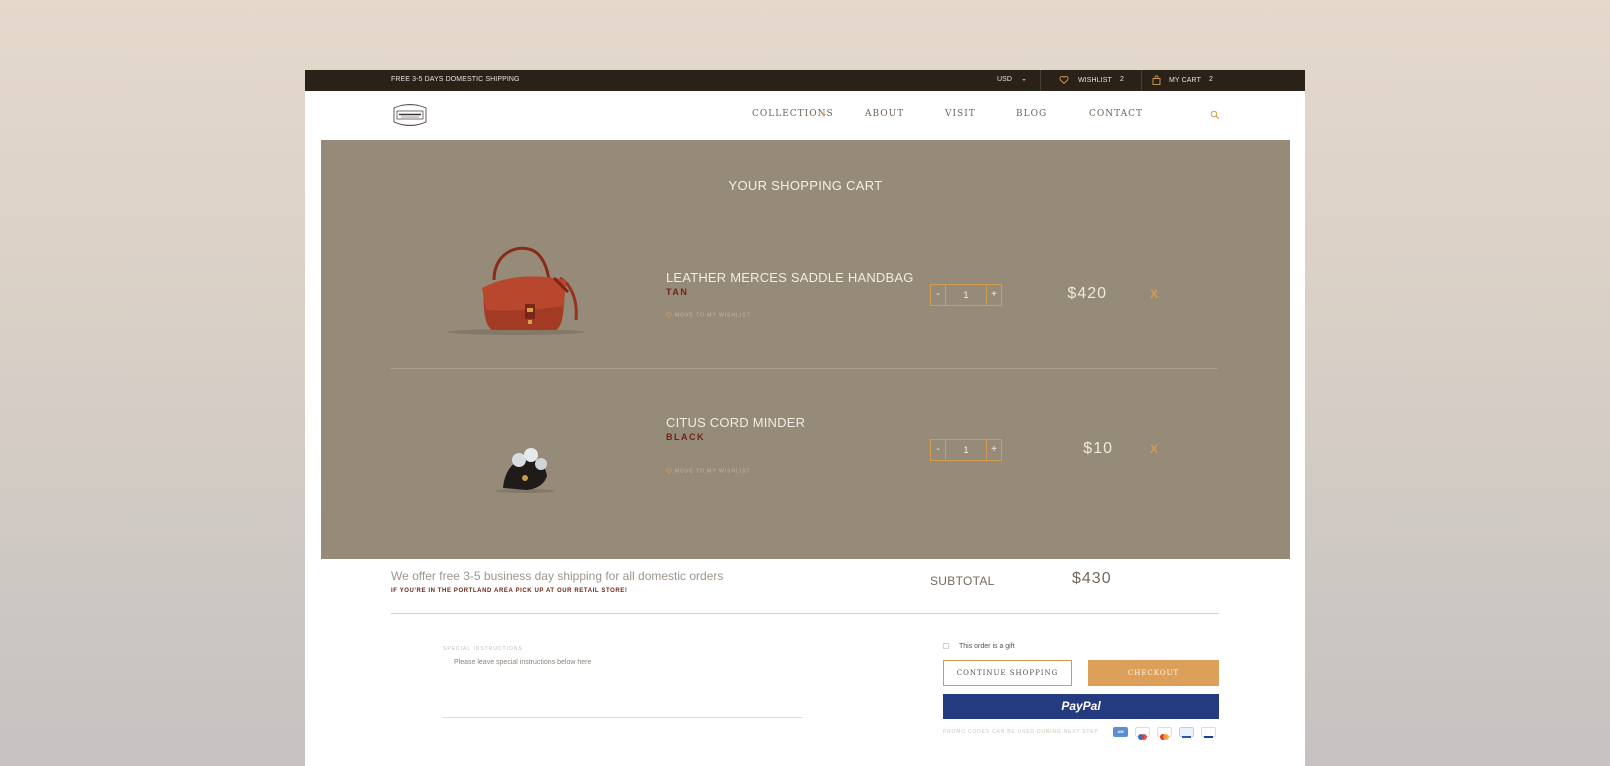 The height and width of the screenshot is (766, 1610). Describe the element at coordinates (1092, 578) in the screenshot. I see `subtotal-value: $430` at that location.